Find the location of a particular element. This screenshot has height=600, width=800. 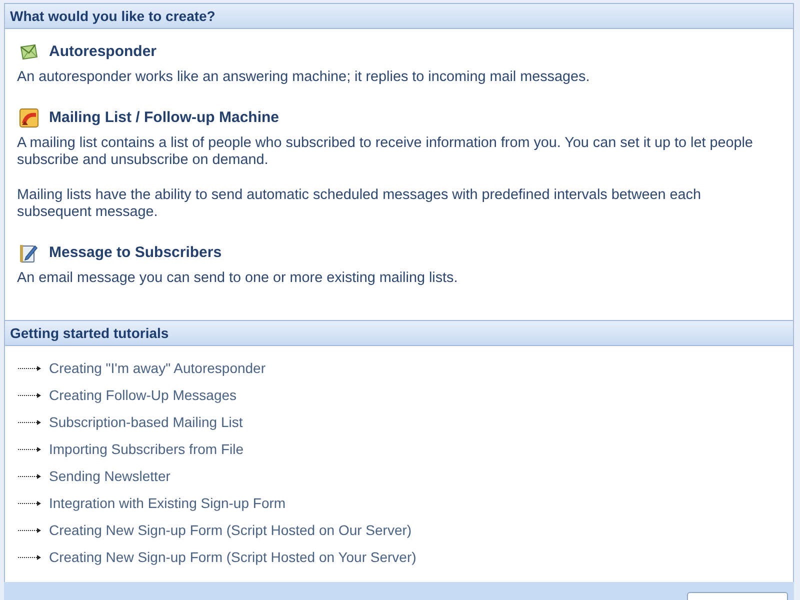

option-description: An autoresponder works like an answering machine; it replies to incoming mail messages. is located at coordinates (304, 77).